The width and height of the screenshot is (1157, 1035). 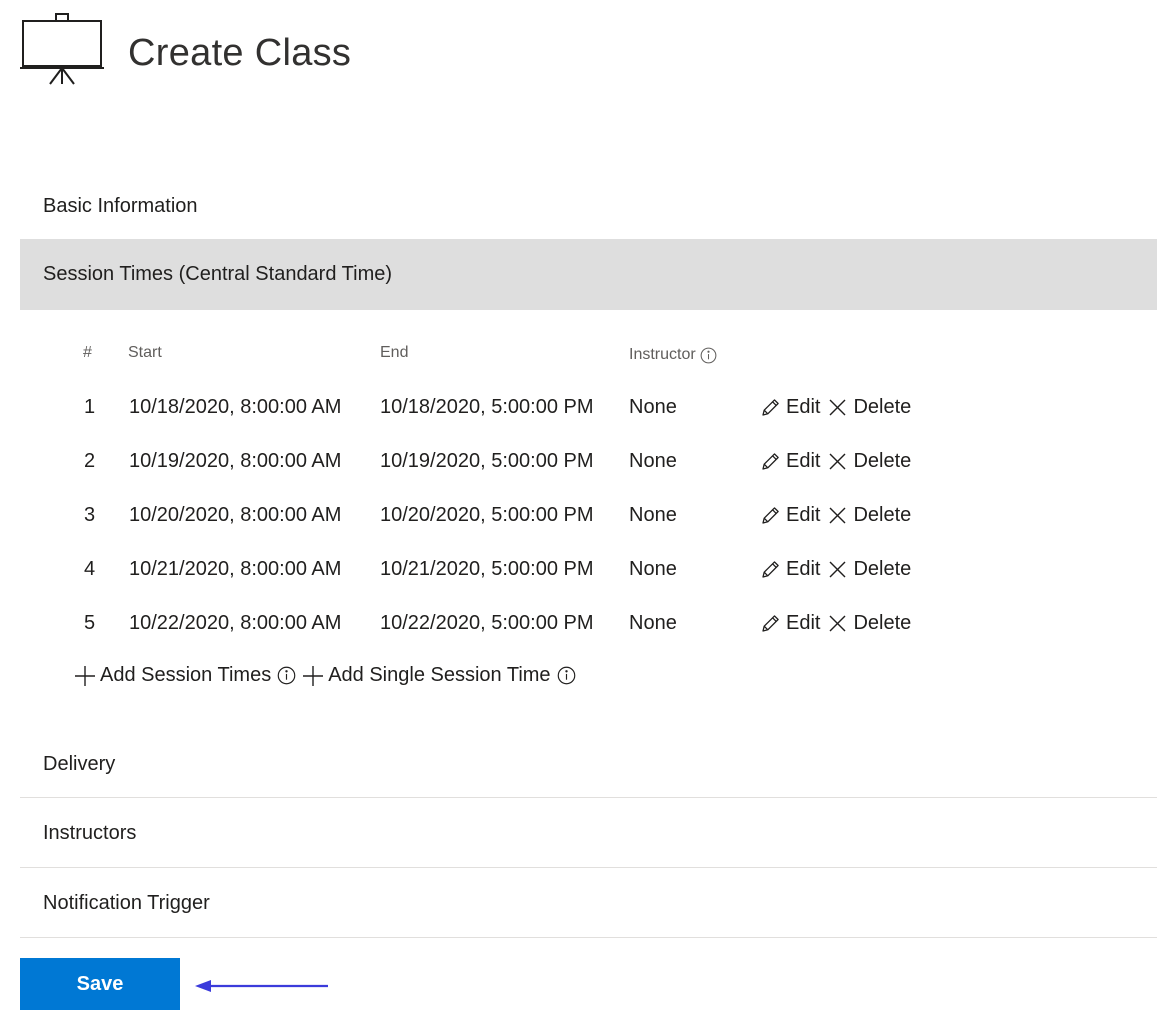 What do you see at coordinates (439, 675) in the screenshot?
I see `add-single-session-time-label: Add Single Session Time` at bounding box center [439, 675].